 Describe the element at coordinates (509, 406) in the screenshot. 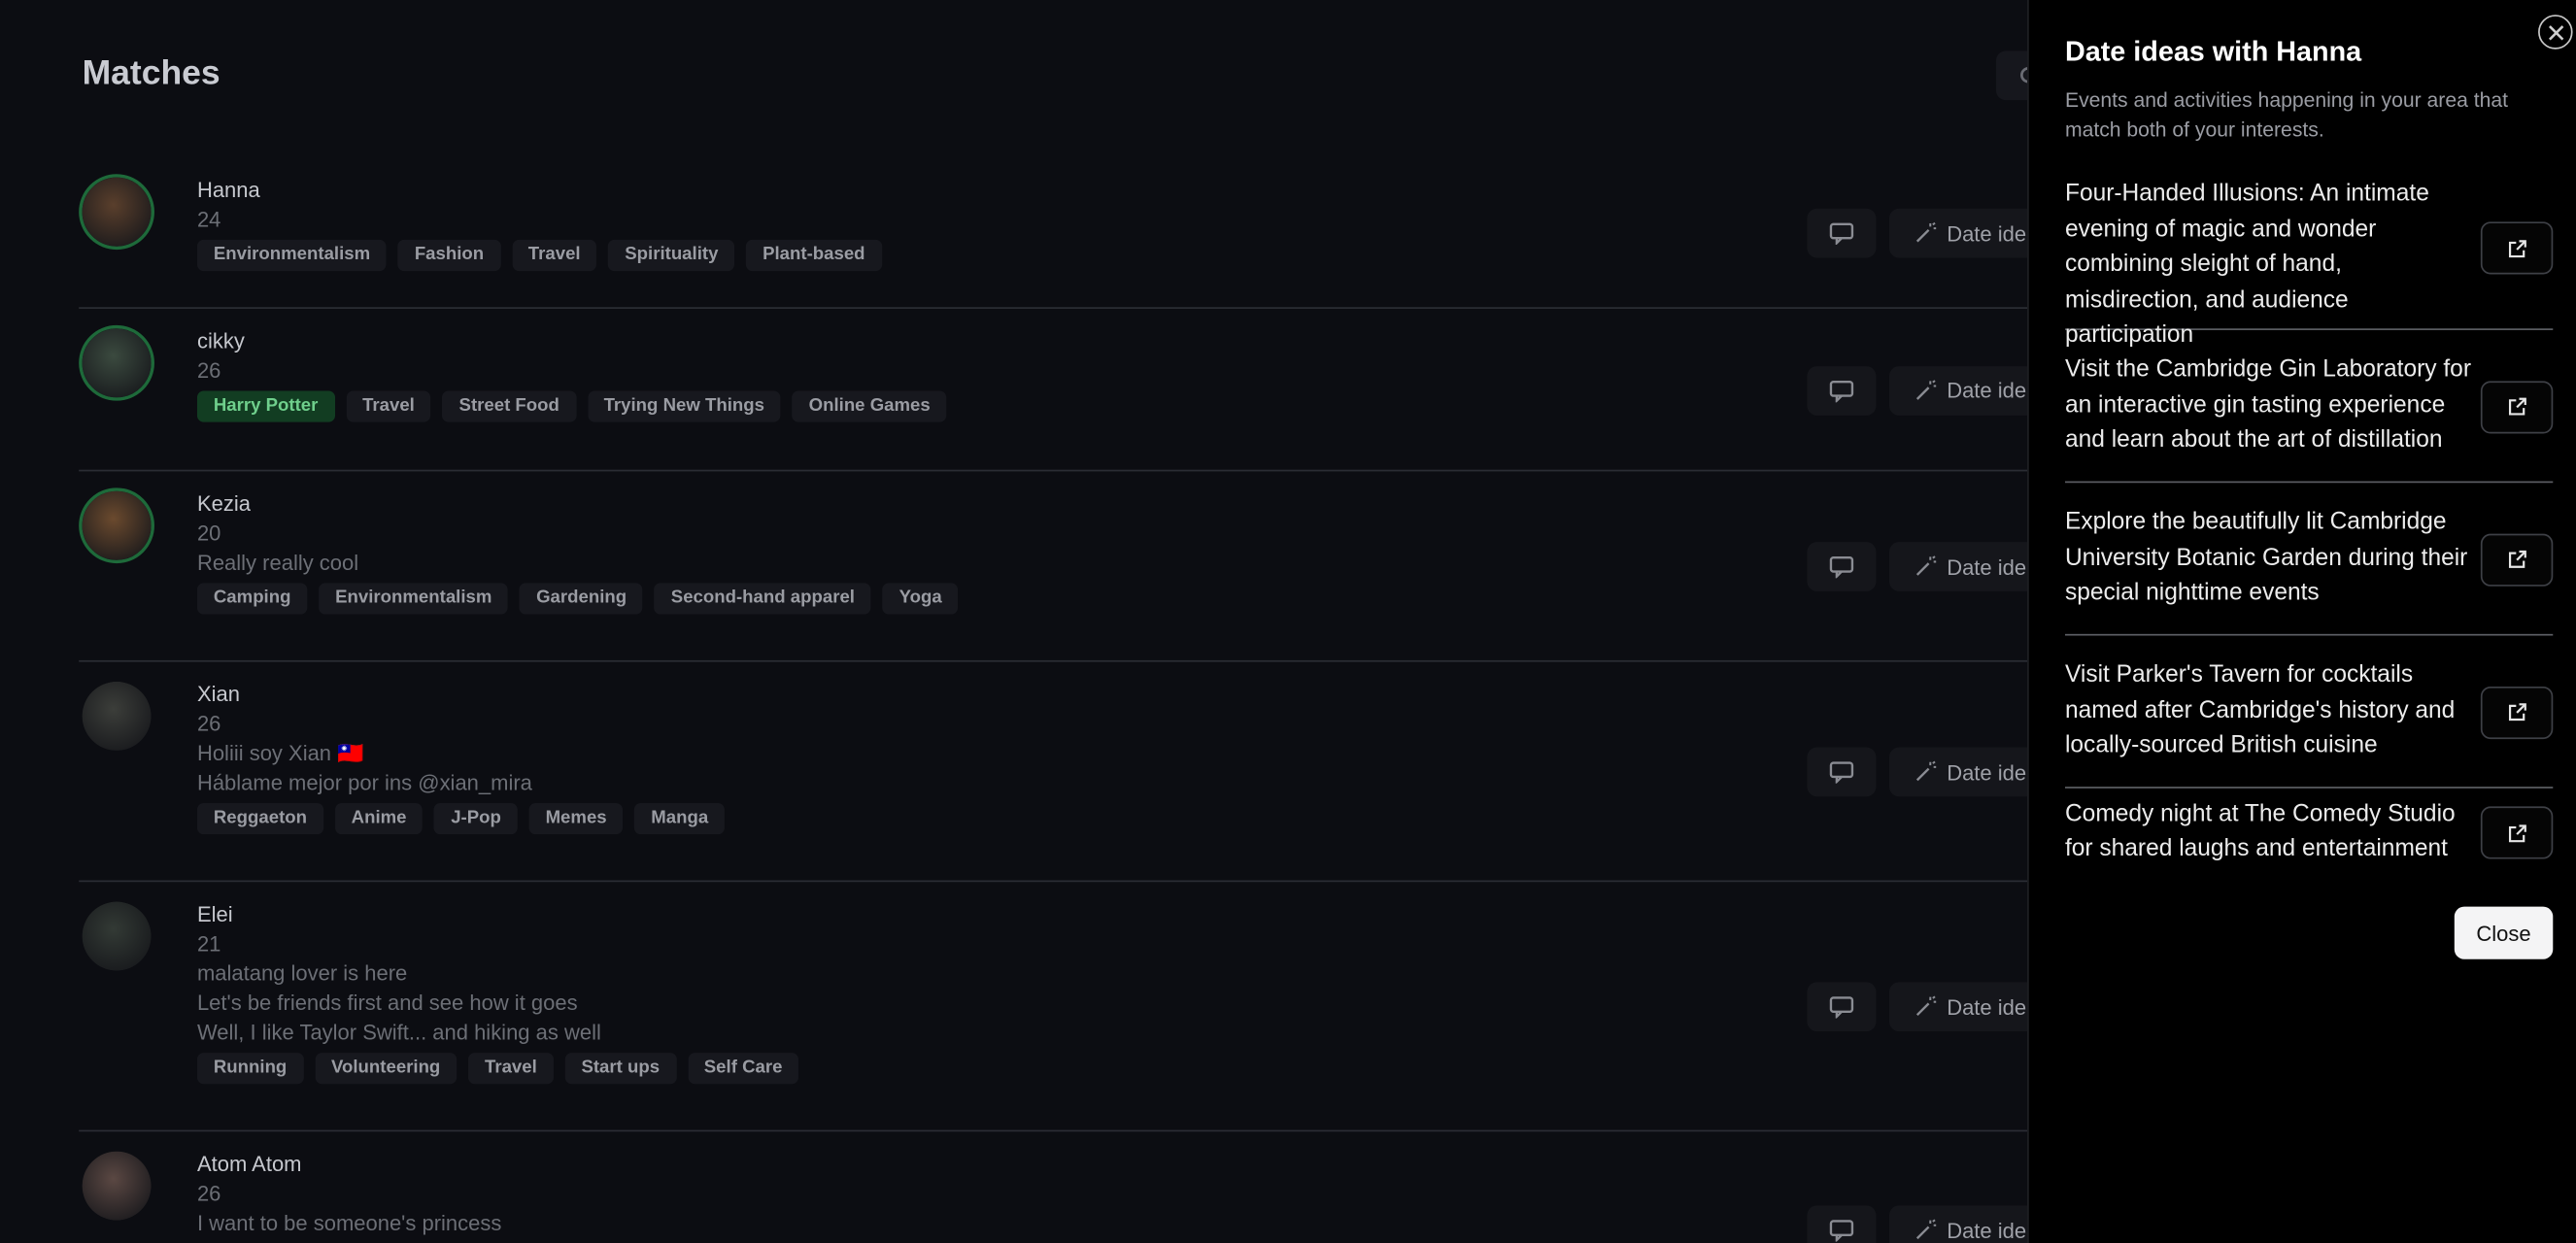

I see `interest-tag: Street Food` at that location.